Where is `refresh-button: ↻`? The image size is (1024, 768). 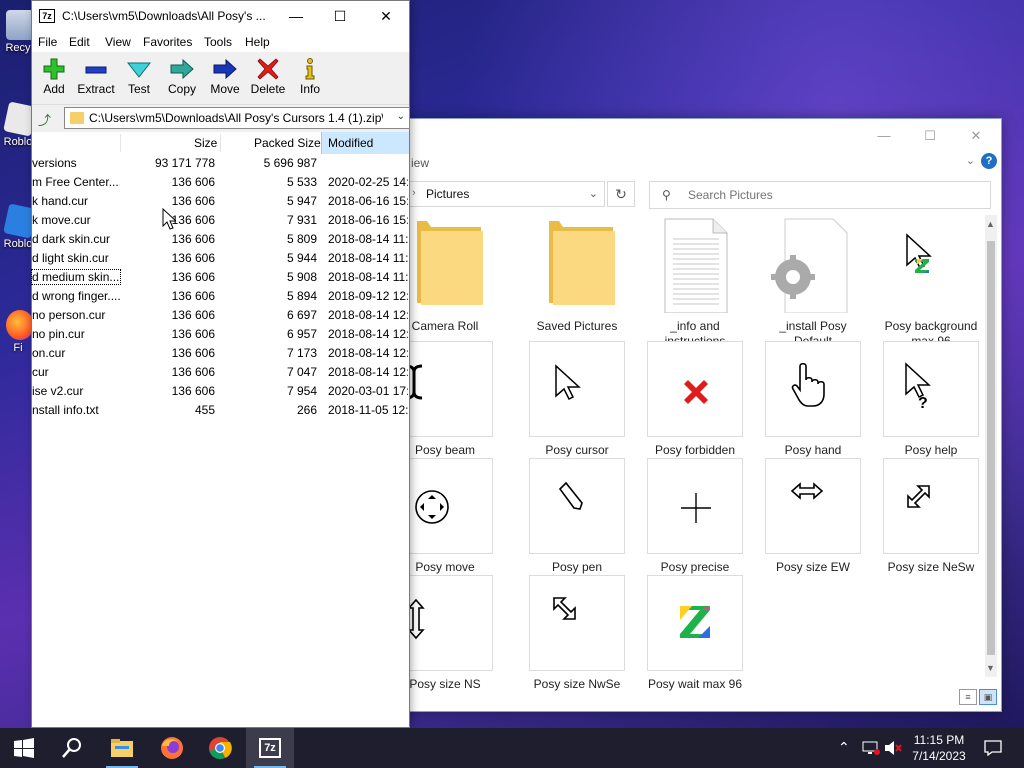 refresh-button: ↻ is located at coordinates (621, 194).